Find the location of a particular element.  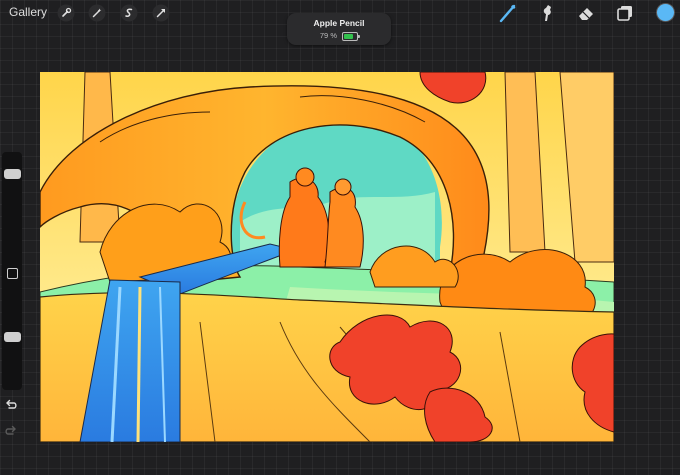

redo-button is located at coordinates (11, 431).